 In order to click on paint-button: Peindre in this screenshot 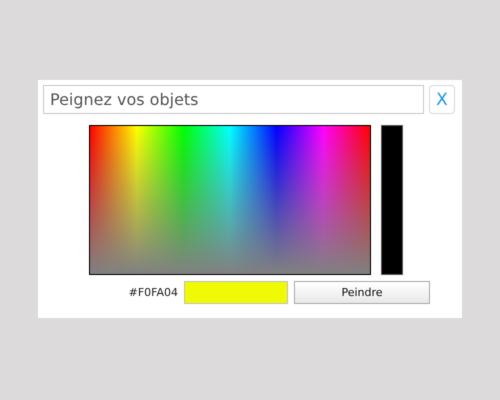, I will do `click(362, 292)`.